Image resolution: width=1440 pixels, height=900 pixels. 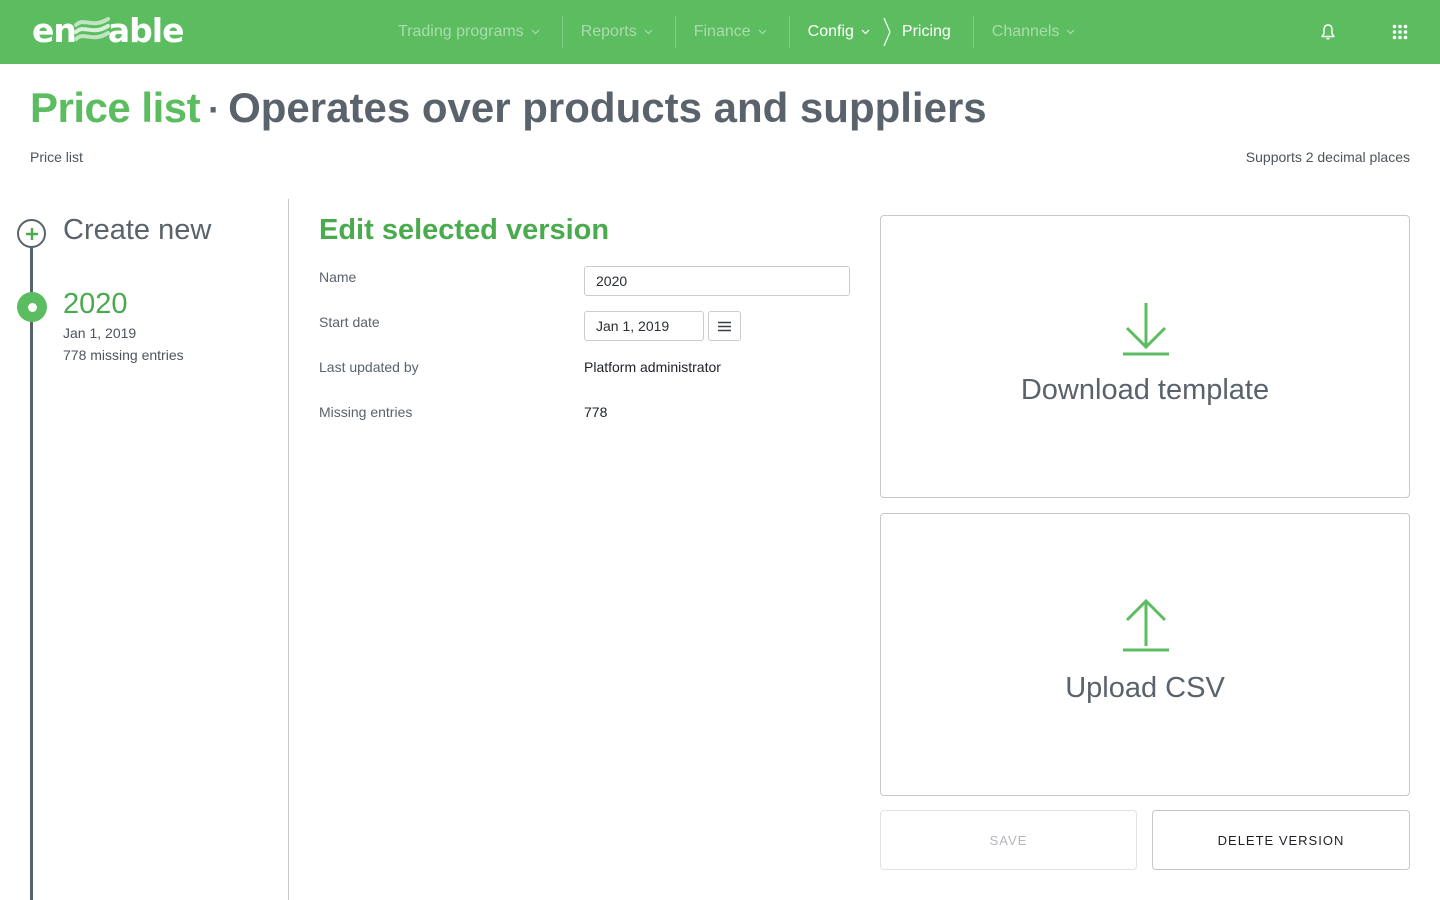 I want to click on nav-channels: Channels, so click(x=1036, y=32).